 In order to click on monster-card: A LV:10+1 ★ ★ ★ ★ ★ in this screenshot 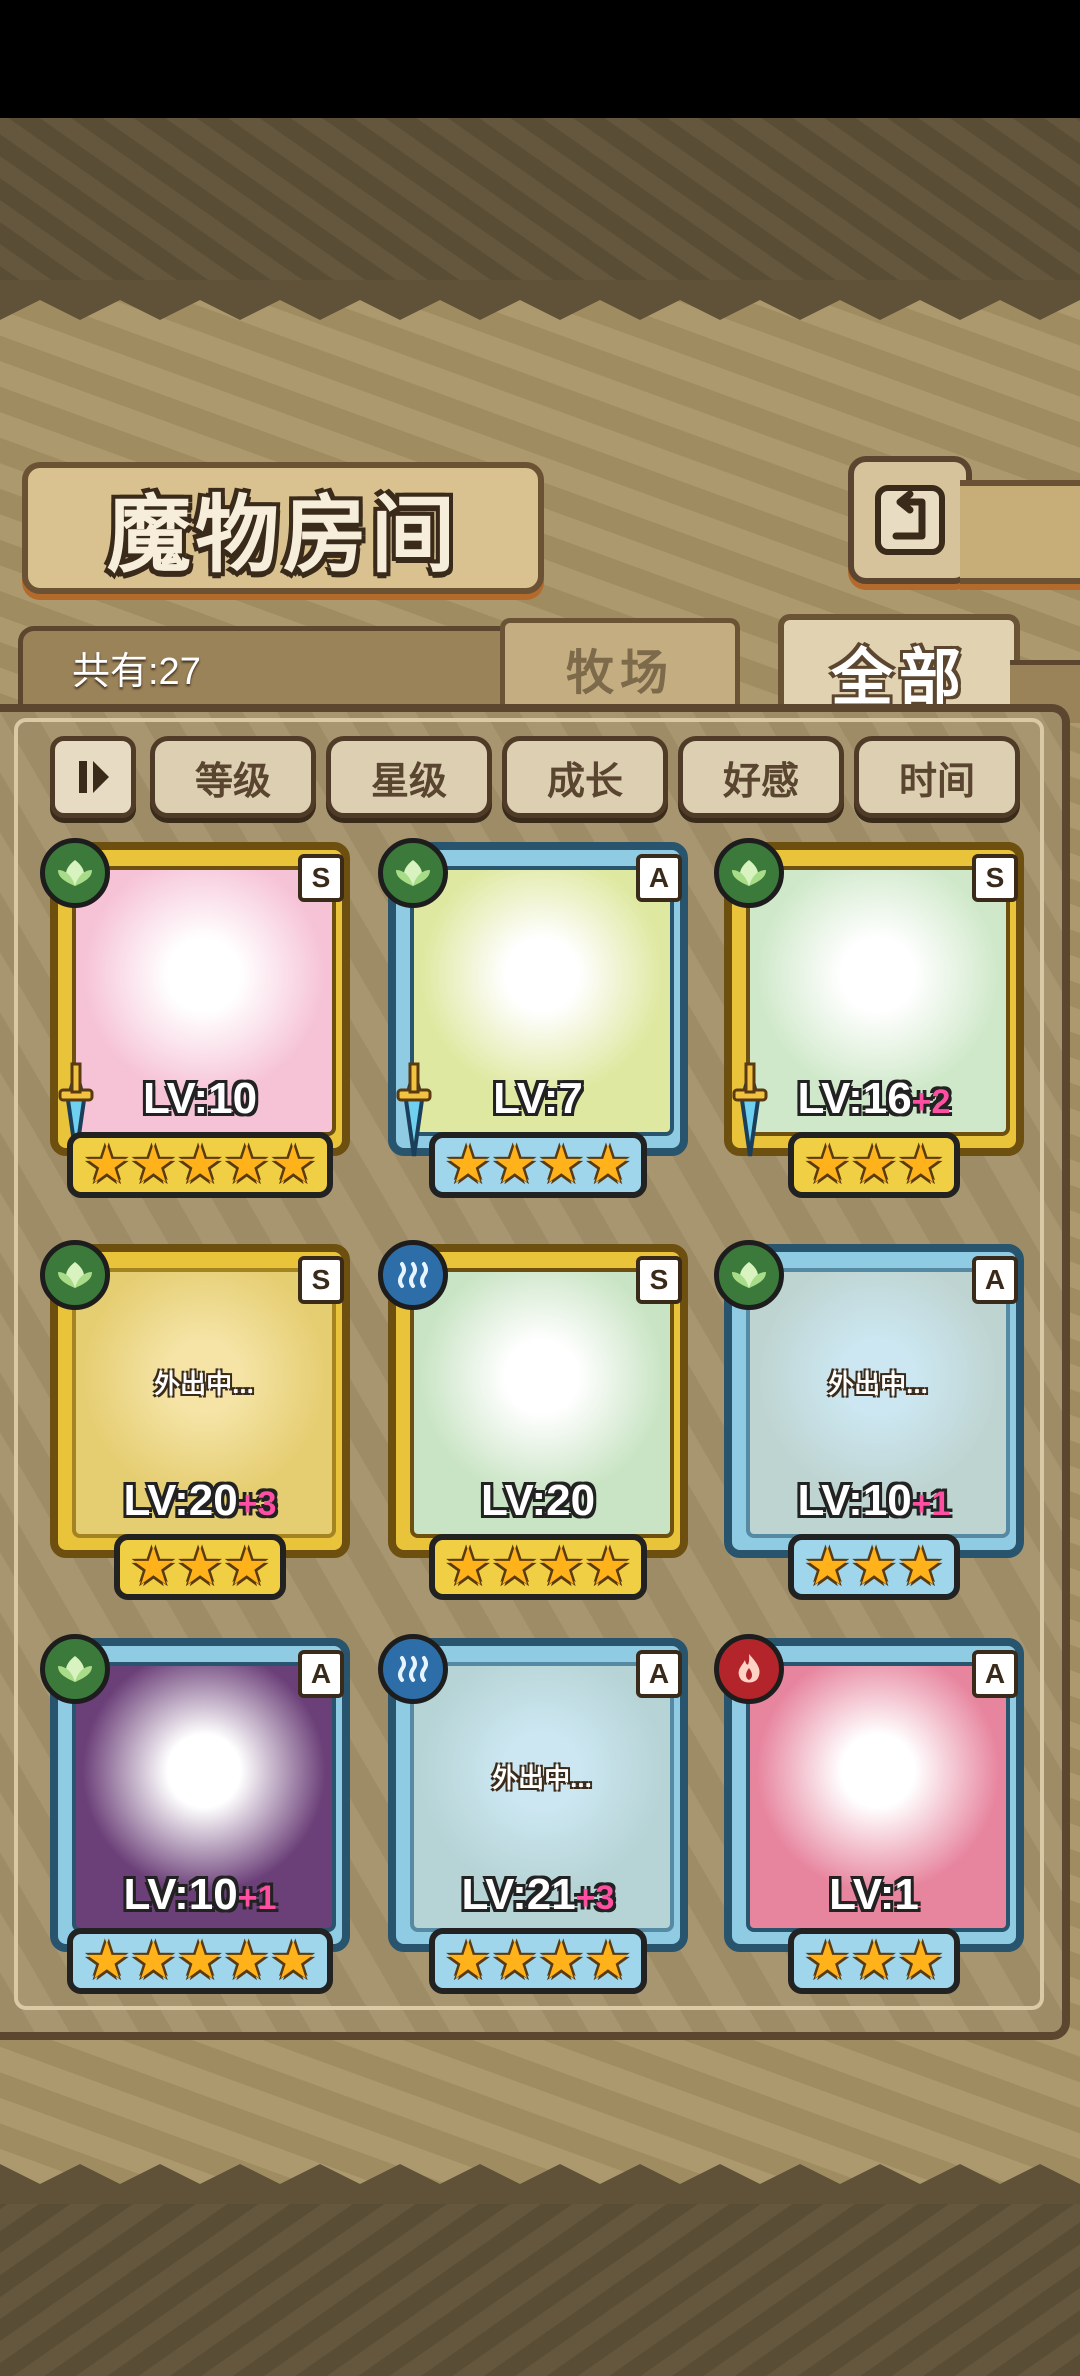, I will do `click(199, 1817)`.